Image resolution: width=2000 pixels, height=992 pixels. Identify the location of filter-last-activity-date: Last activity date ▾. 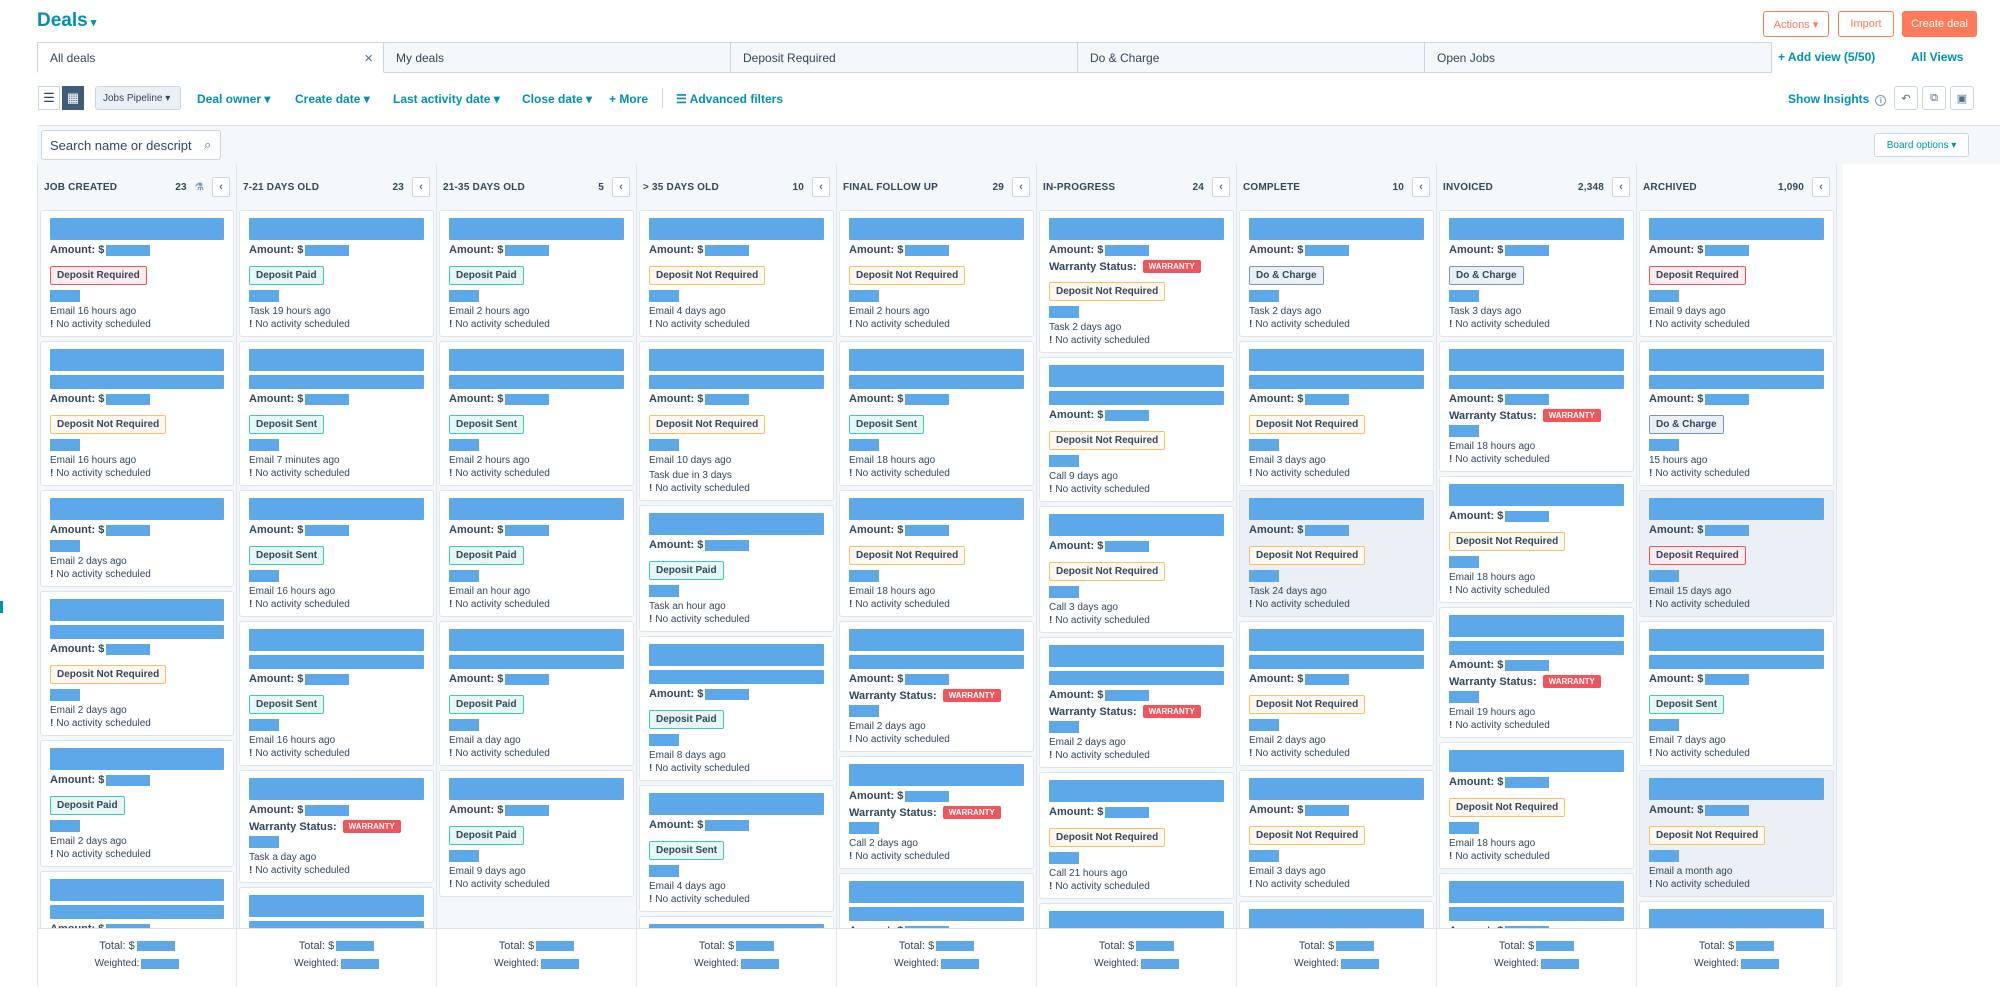
(446, 99).